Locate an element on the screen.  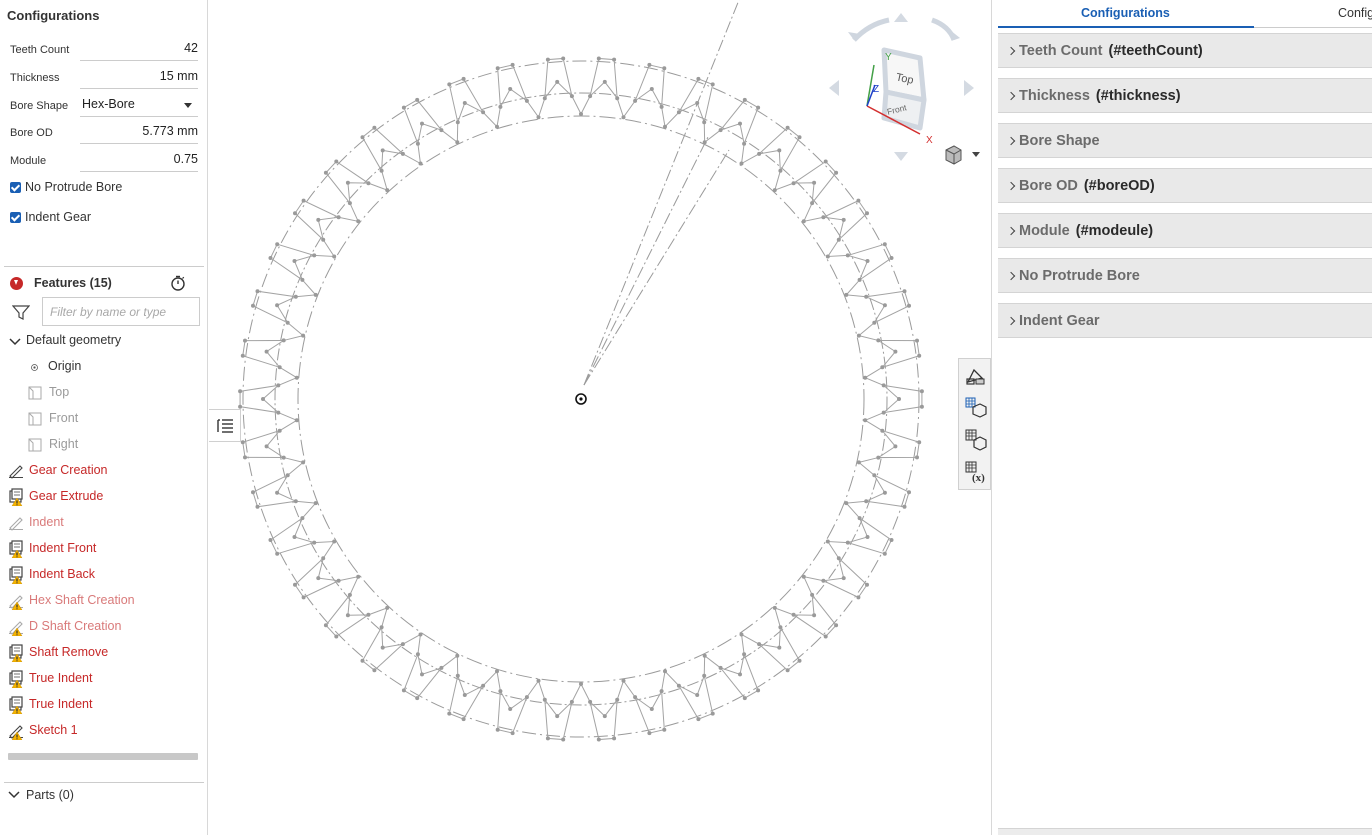
feature-item: Hex Shaft Creation is located at coordinates (105, 601).